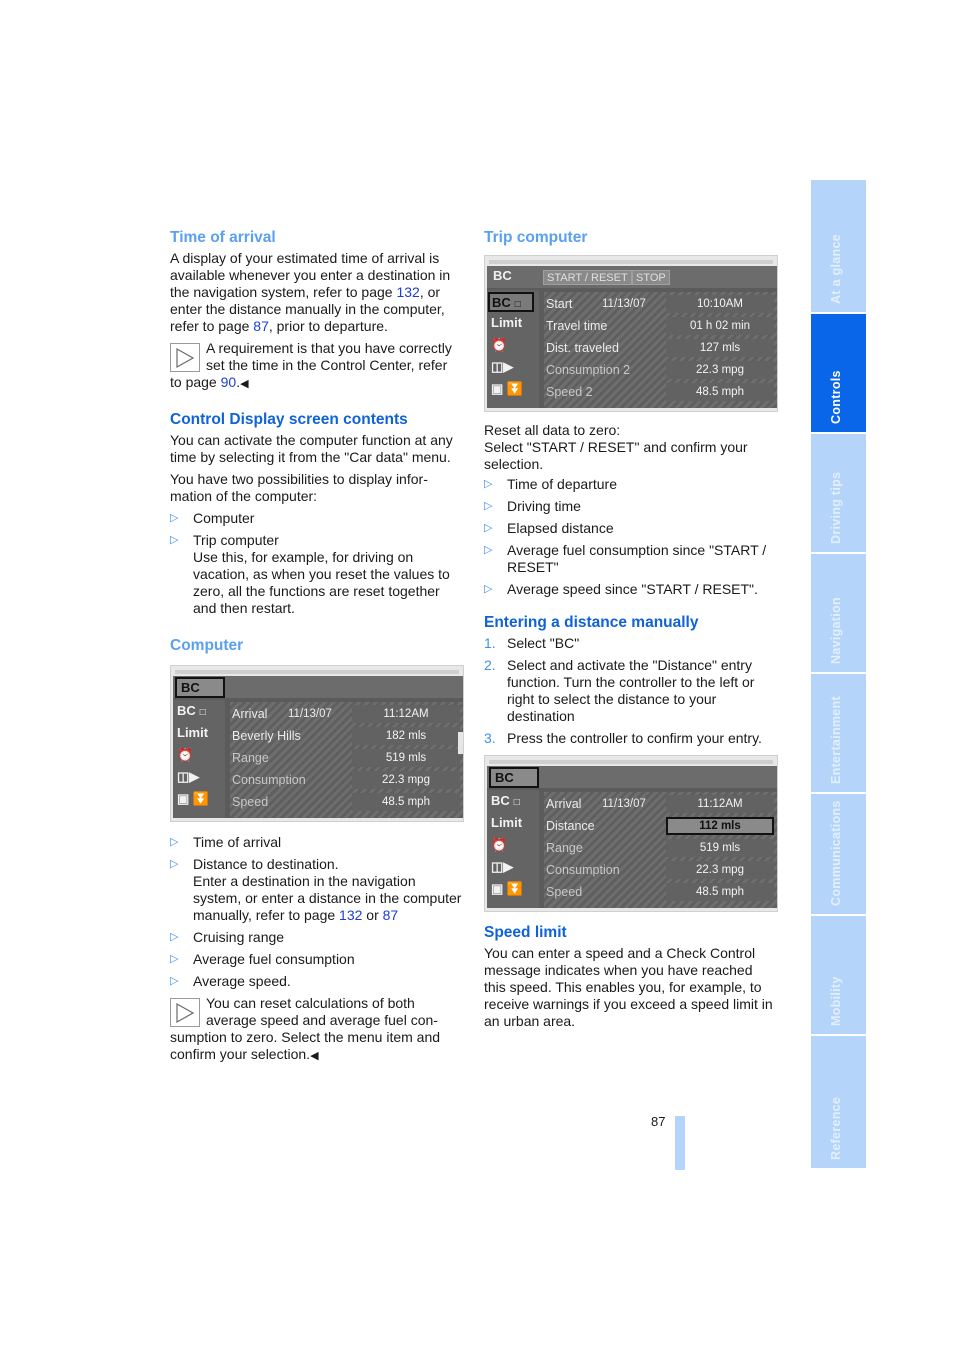  Describe the element at coordinates (513, 849) in the screenshot. I see `screen-side-menu: BC □ Limit ⏰ ◫▶ ▣ ⏬` at that location.